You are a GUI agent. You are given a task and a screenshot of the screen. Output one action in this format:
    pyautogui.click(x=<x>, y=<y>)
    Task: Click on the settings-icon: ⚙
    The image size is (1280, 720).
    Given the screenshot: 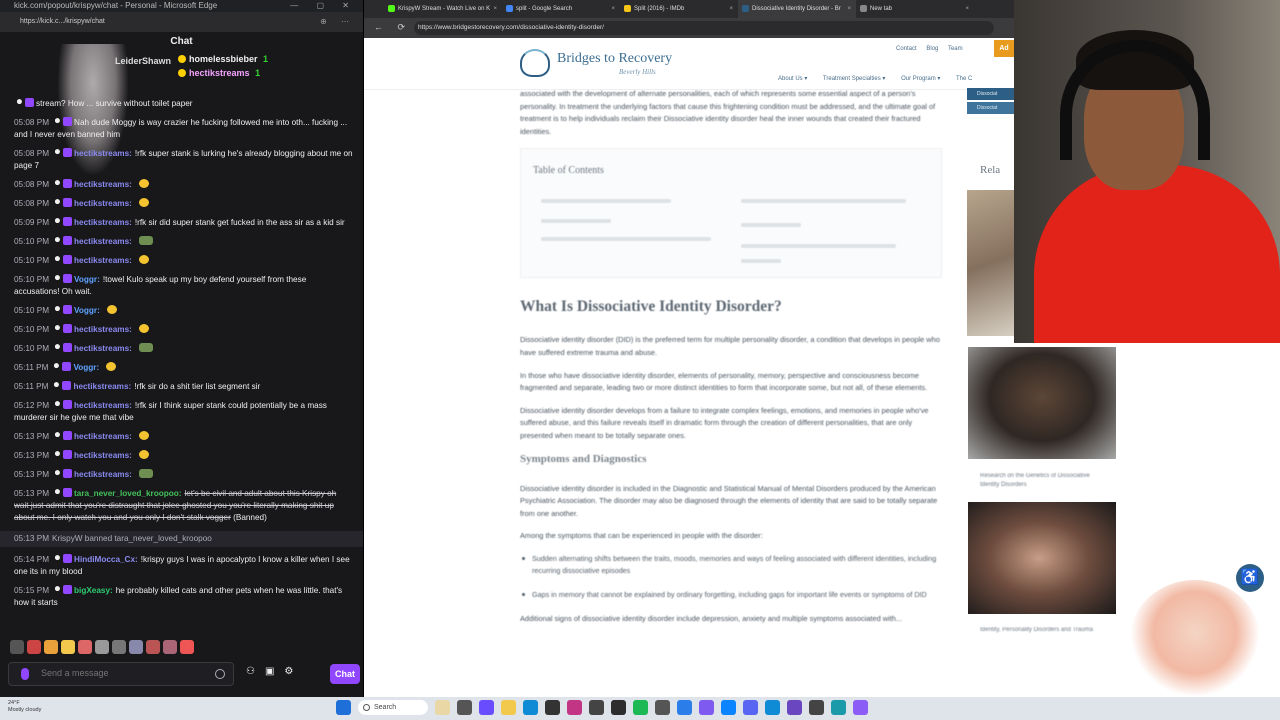 What is the action you would take?
    pyautogui.click(x=288, y=671)
    